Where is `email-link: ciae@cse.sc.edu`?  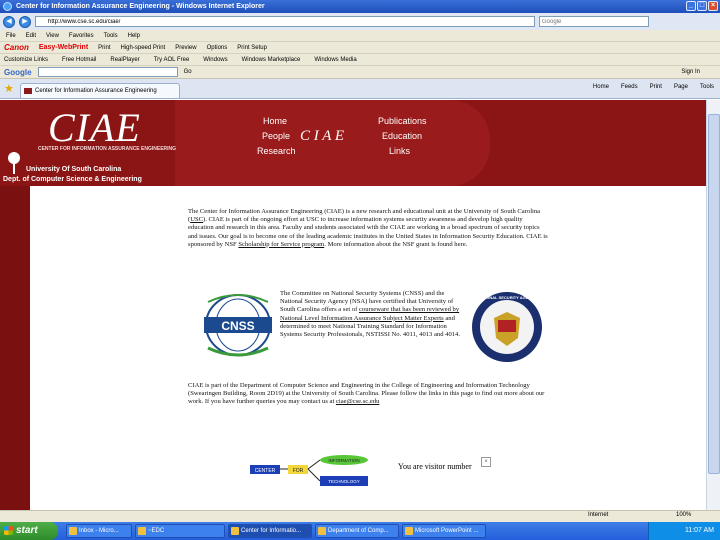 email-link: ciae@cse.sc.edu is located at coordinates (357, 401).